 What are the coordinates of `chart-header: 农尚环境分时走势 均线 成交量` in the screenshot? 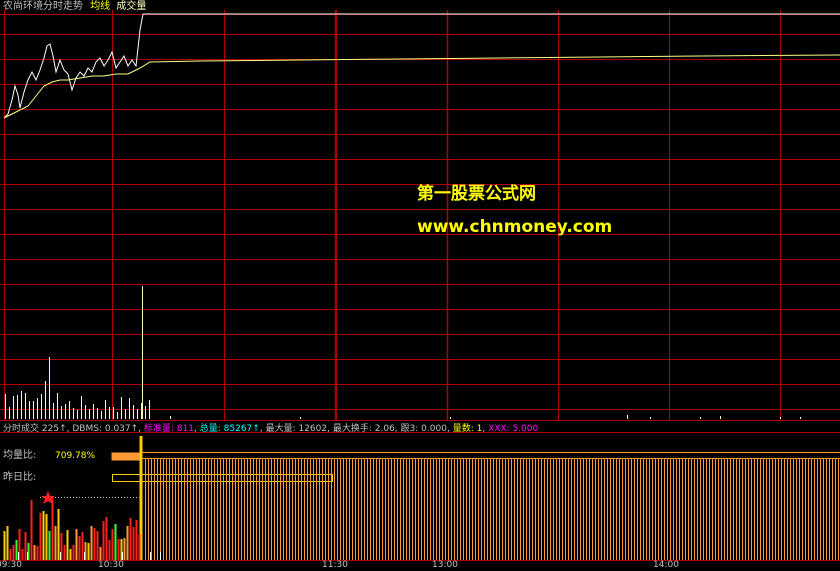 It's located at (74, 7).